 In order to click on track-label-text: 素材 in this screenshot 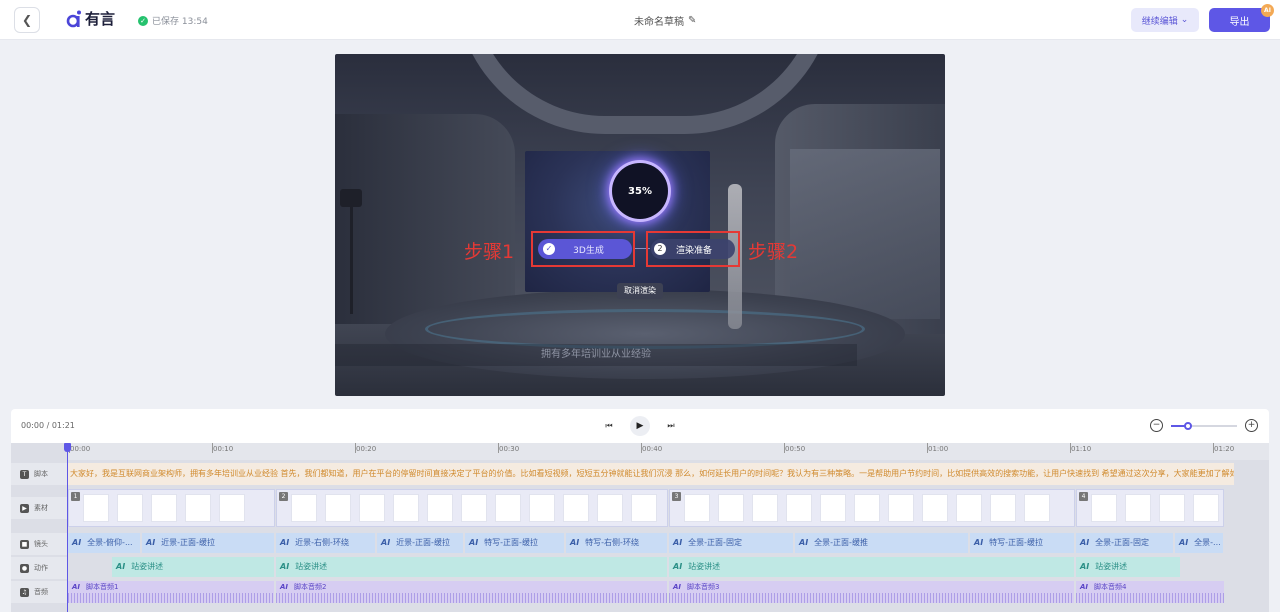, I will do `click(41, 508)`.